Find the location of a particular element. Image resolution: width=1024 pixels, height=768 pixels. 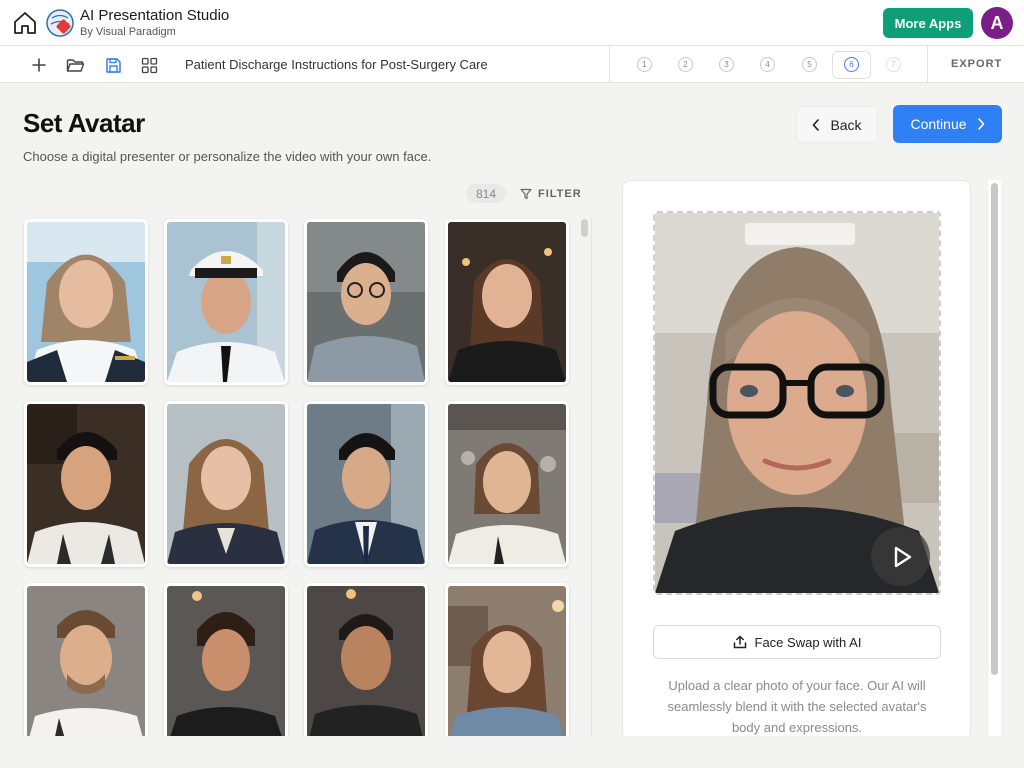

gallery-scrollbar-thumb is located at coordinates (584, 228).